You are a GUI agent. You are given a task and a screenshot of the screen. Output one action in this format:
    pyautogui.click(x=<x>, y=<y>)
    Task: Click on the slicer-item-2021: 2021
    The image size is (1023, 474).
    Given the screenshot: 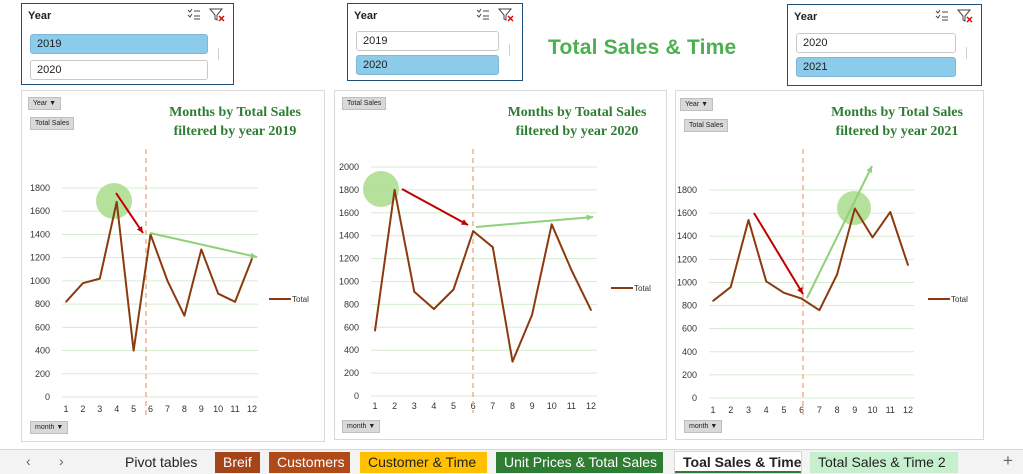 What is the action you would take?
    pyautogui.click(x=876, y=67)
    